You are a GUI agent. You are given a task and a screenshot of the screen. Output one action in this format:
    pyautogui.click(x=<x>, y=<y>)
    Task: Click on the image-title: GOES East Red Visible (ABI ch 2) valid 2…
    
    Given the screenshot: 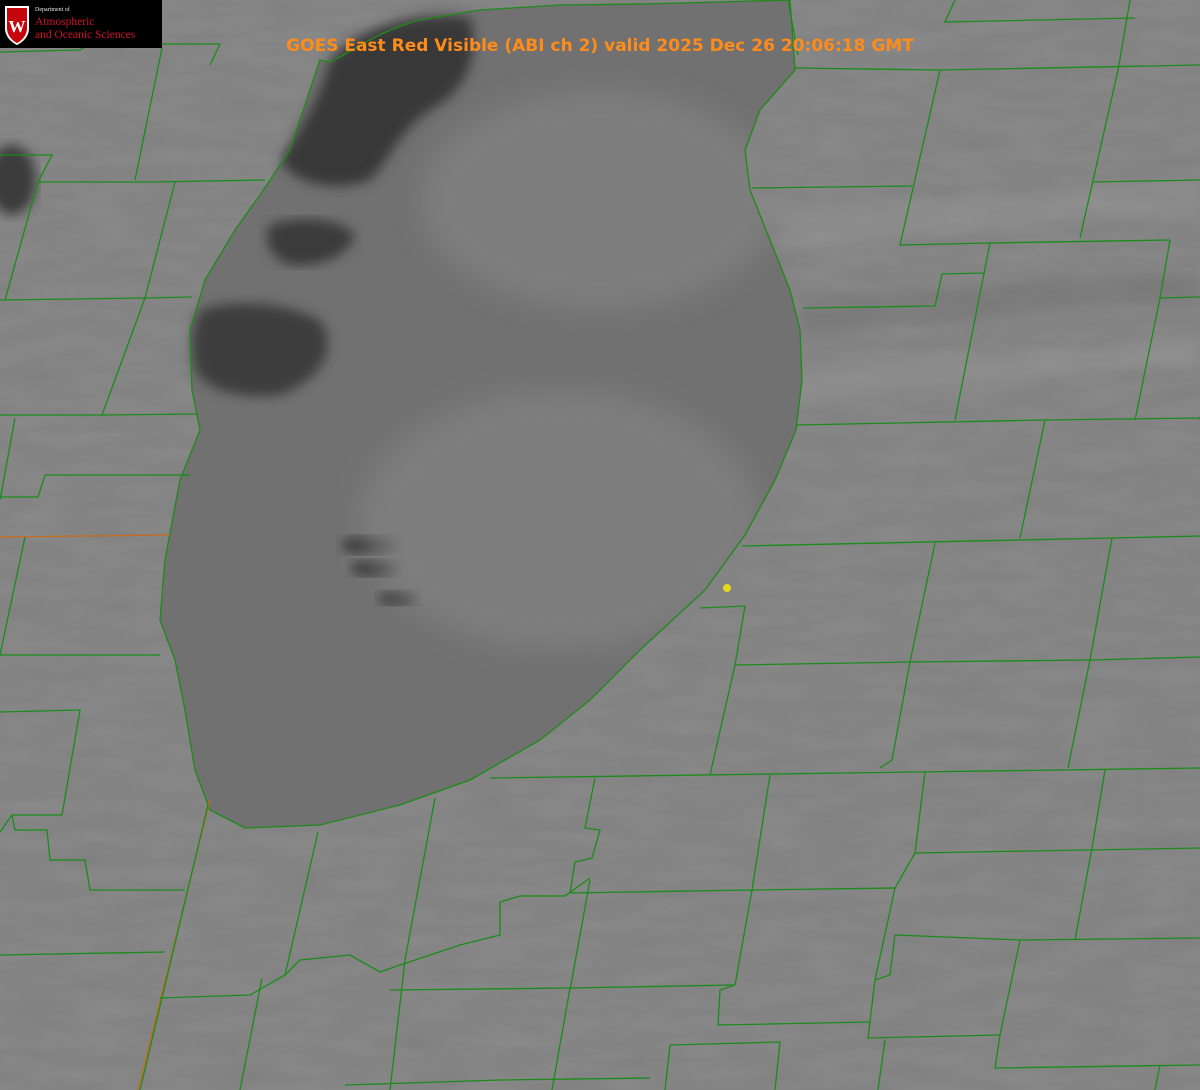 What is the action you would take?
    pyautogui.click(x=600, y=46)
    